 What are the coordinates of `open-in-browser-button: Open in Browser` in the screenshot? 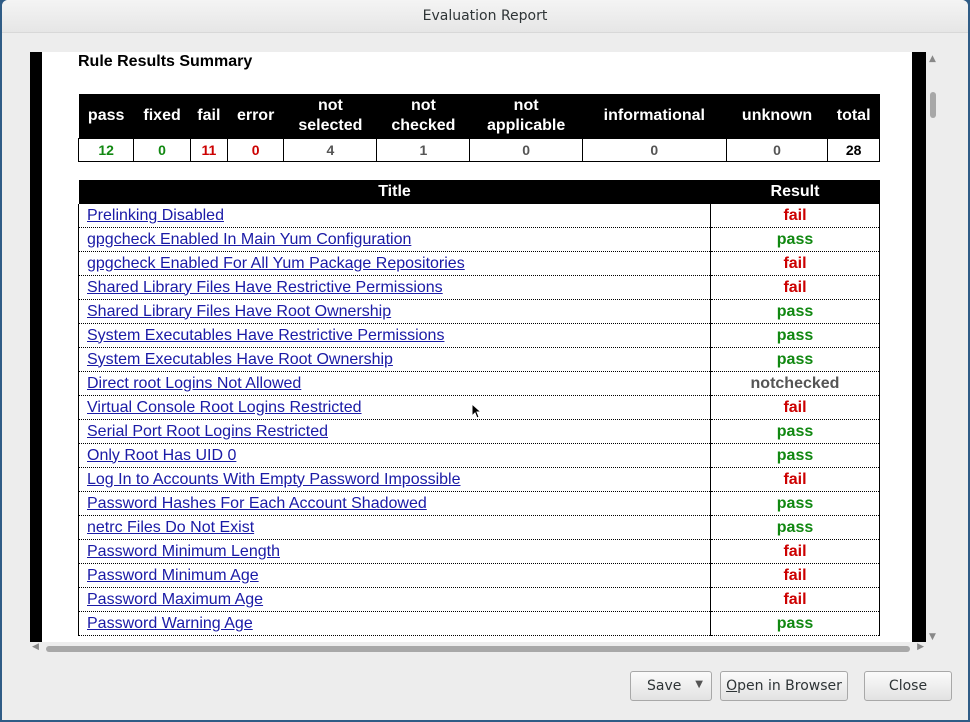 It's located at (784, 686).